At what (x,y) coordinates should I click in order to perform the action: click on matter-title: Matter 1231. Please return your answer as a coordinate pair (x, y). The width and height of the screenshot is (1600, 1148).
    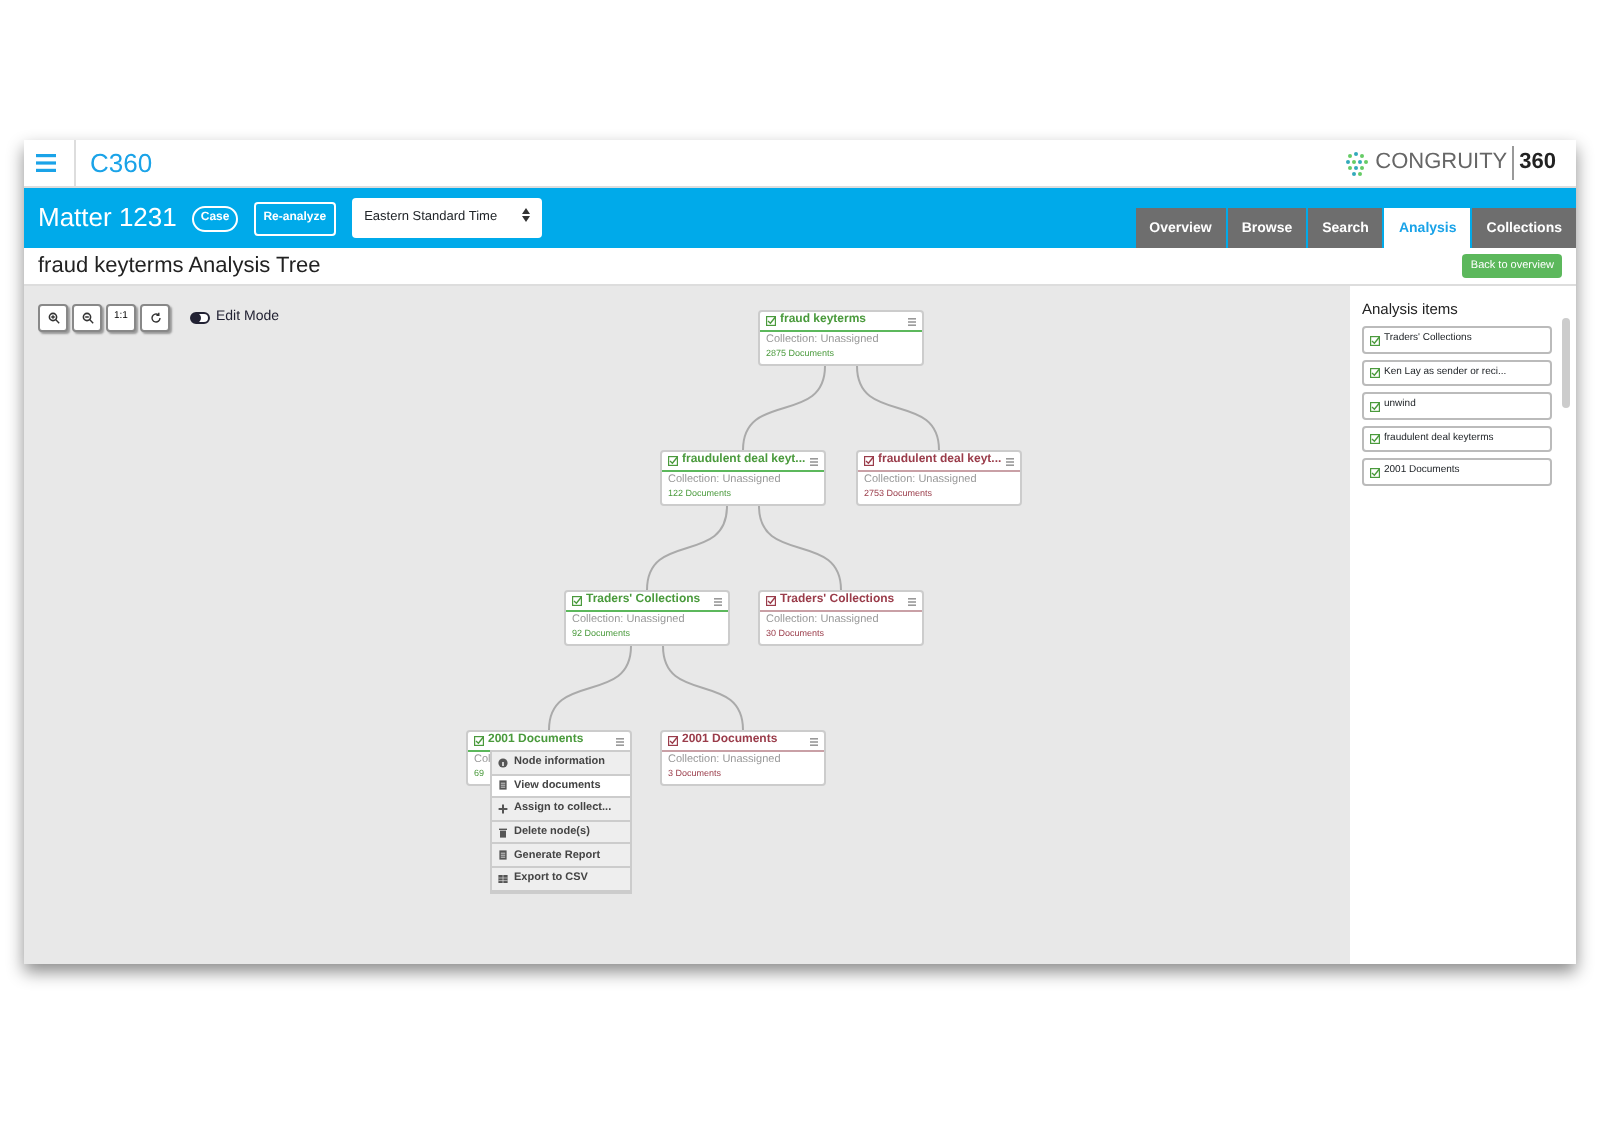
    Looking at the image, I should click on (107, 218).